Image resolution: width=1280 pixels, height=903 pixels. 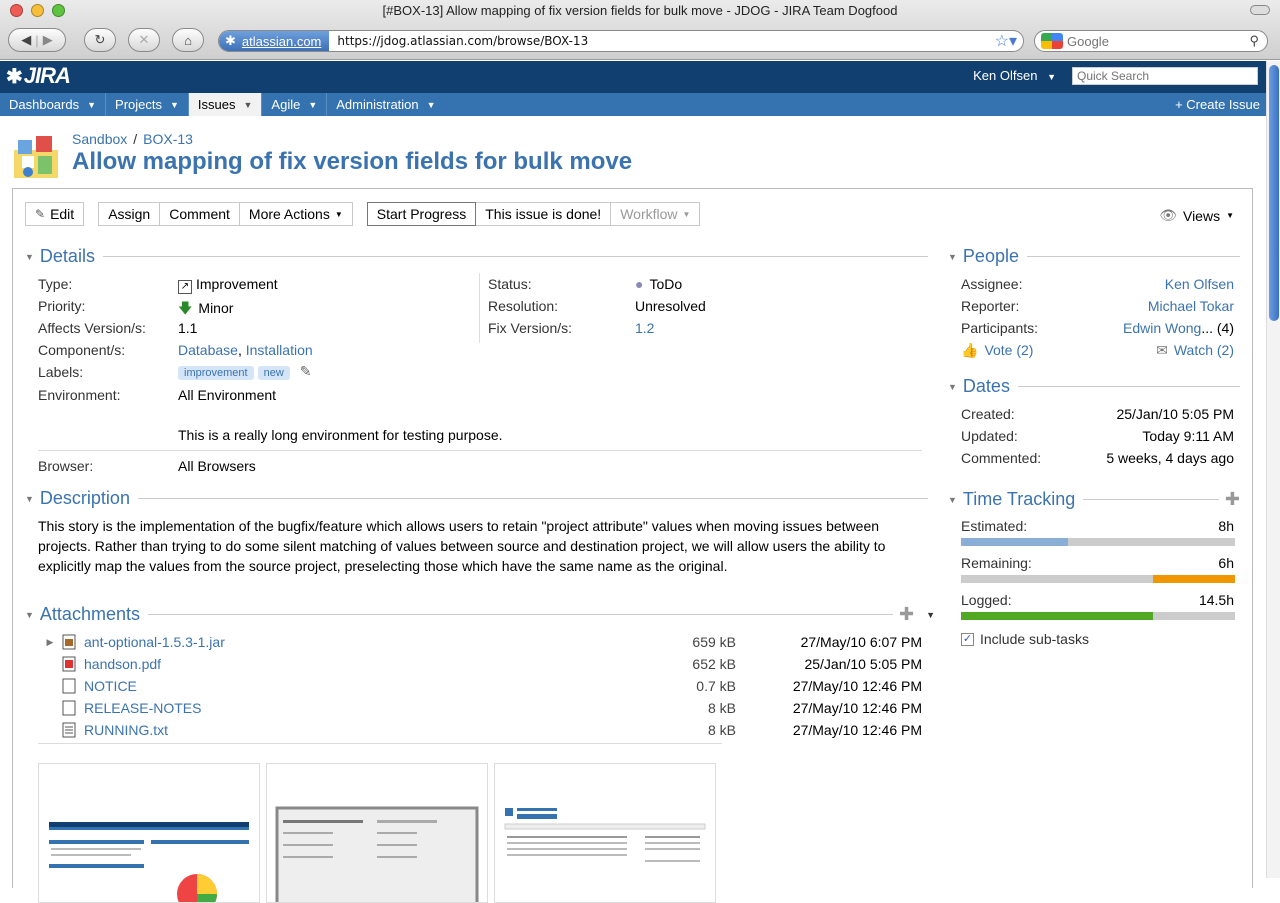 I want to click on nav-agile: Agile ▼, so click(x=295, y=104).